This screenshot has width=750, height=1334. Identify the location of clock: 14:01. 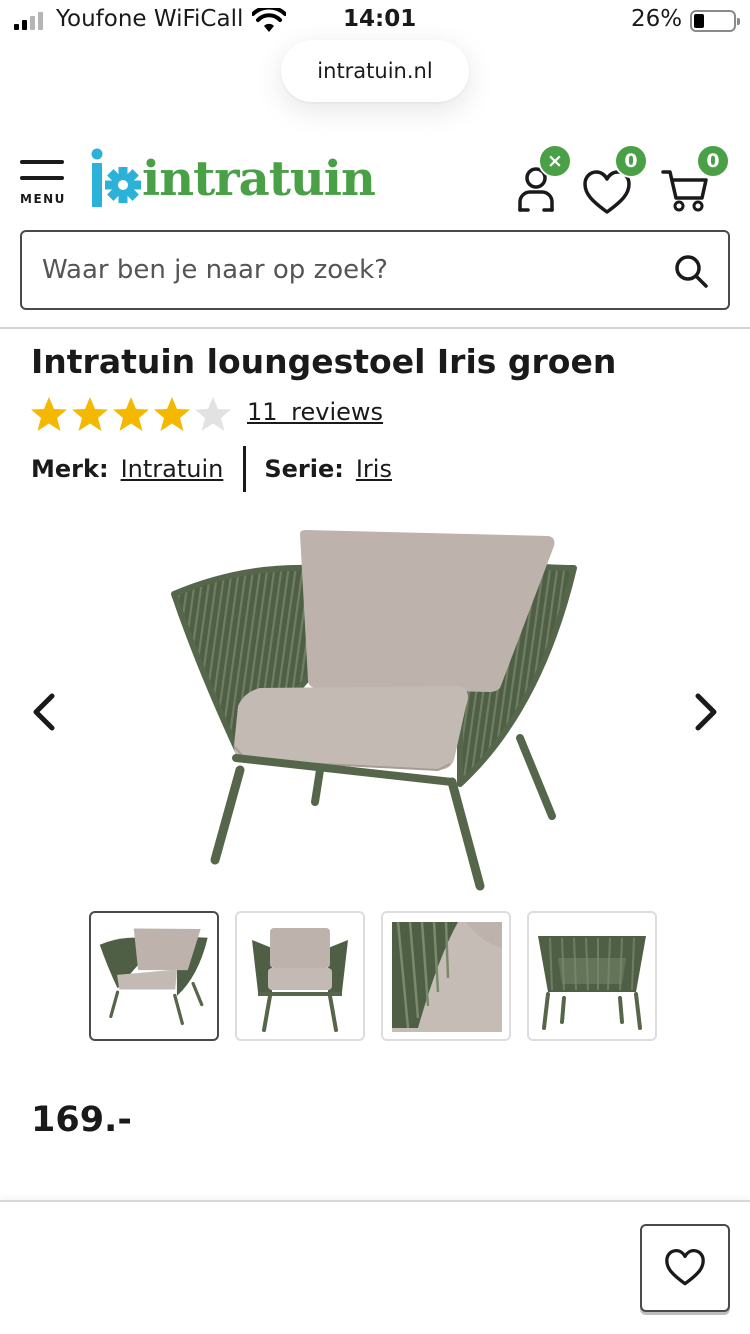
(380, 19).